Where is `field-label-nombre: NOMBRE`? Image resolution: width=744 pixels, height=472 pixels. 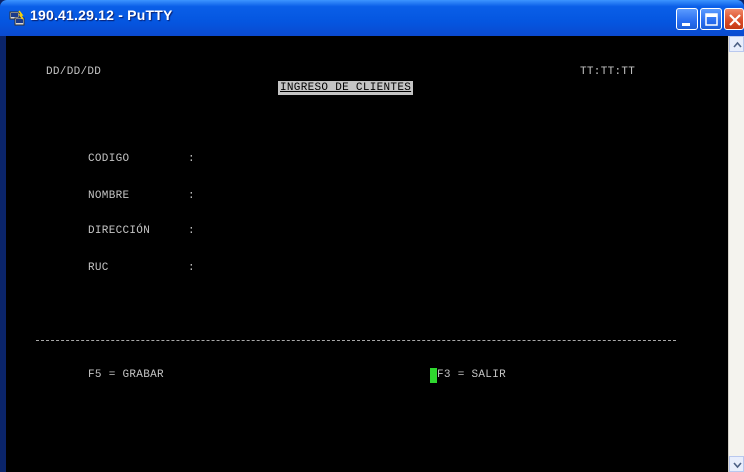
field-label-nombre: NOMBRE is located at coordinates (109, 196).